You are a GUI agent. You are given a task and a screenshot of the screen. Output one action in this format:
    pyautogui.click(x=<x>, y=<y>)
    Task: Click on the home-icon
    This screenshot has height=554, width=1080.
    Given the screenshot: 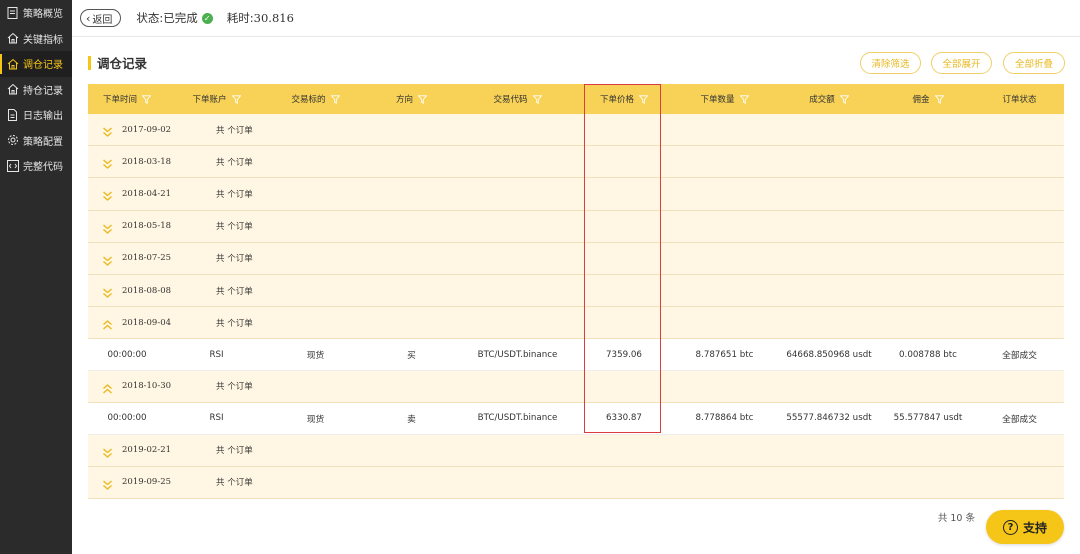 What is the action you would take?
    pyautogui.click(x=12, y=63)
    